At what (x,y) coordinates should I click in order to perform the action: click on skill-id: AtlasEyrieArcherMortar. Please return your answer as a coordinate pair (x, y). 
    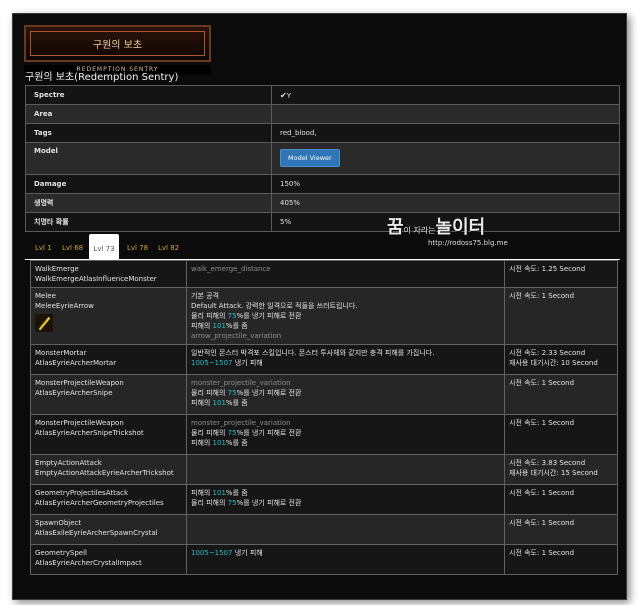
    Looking at the image, I should click on (76, 363).